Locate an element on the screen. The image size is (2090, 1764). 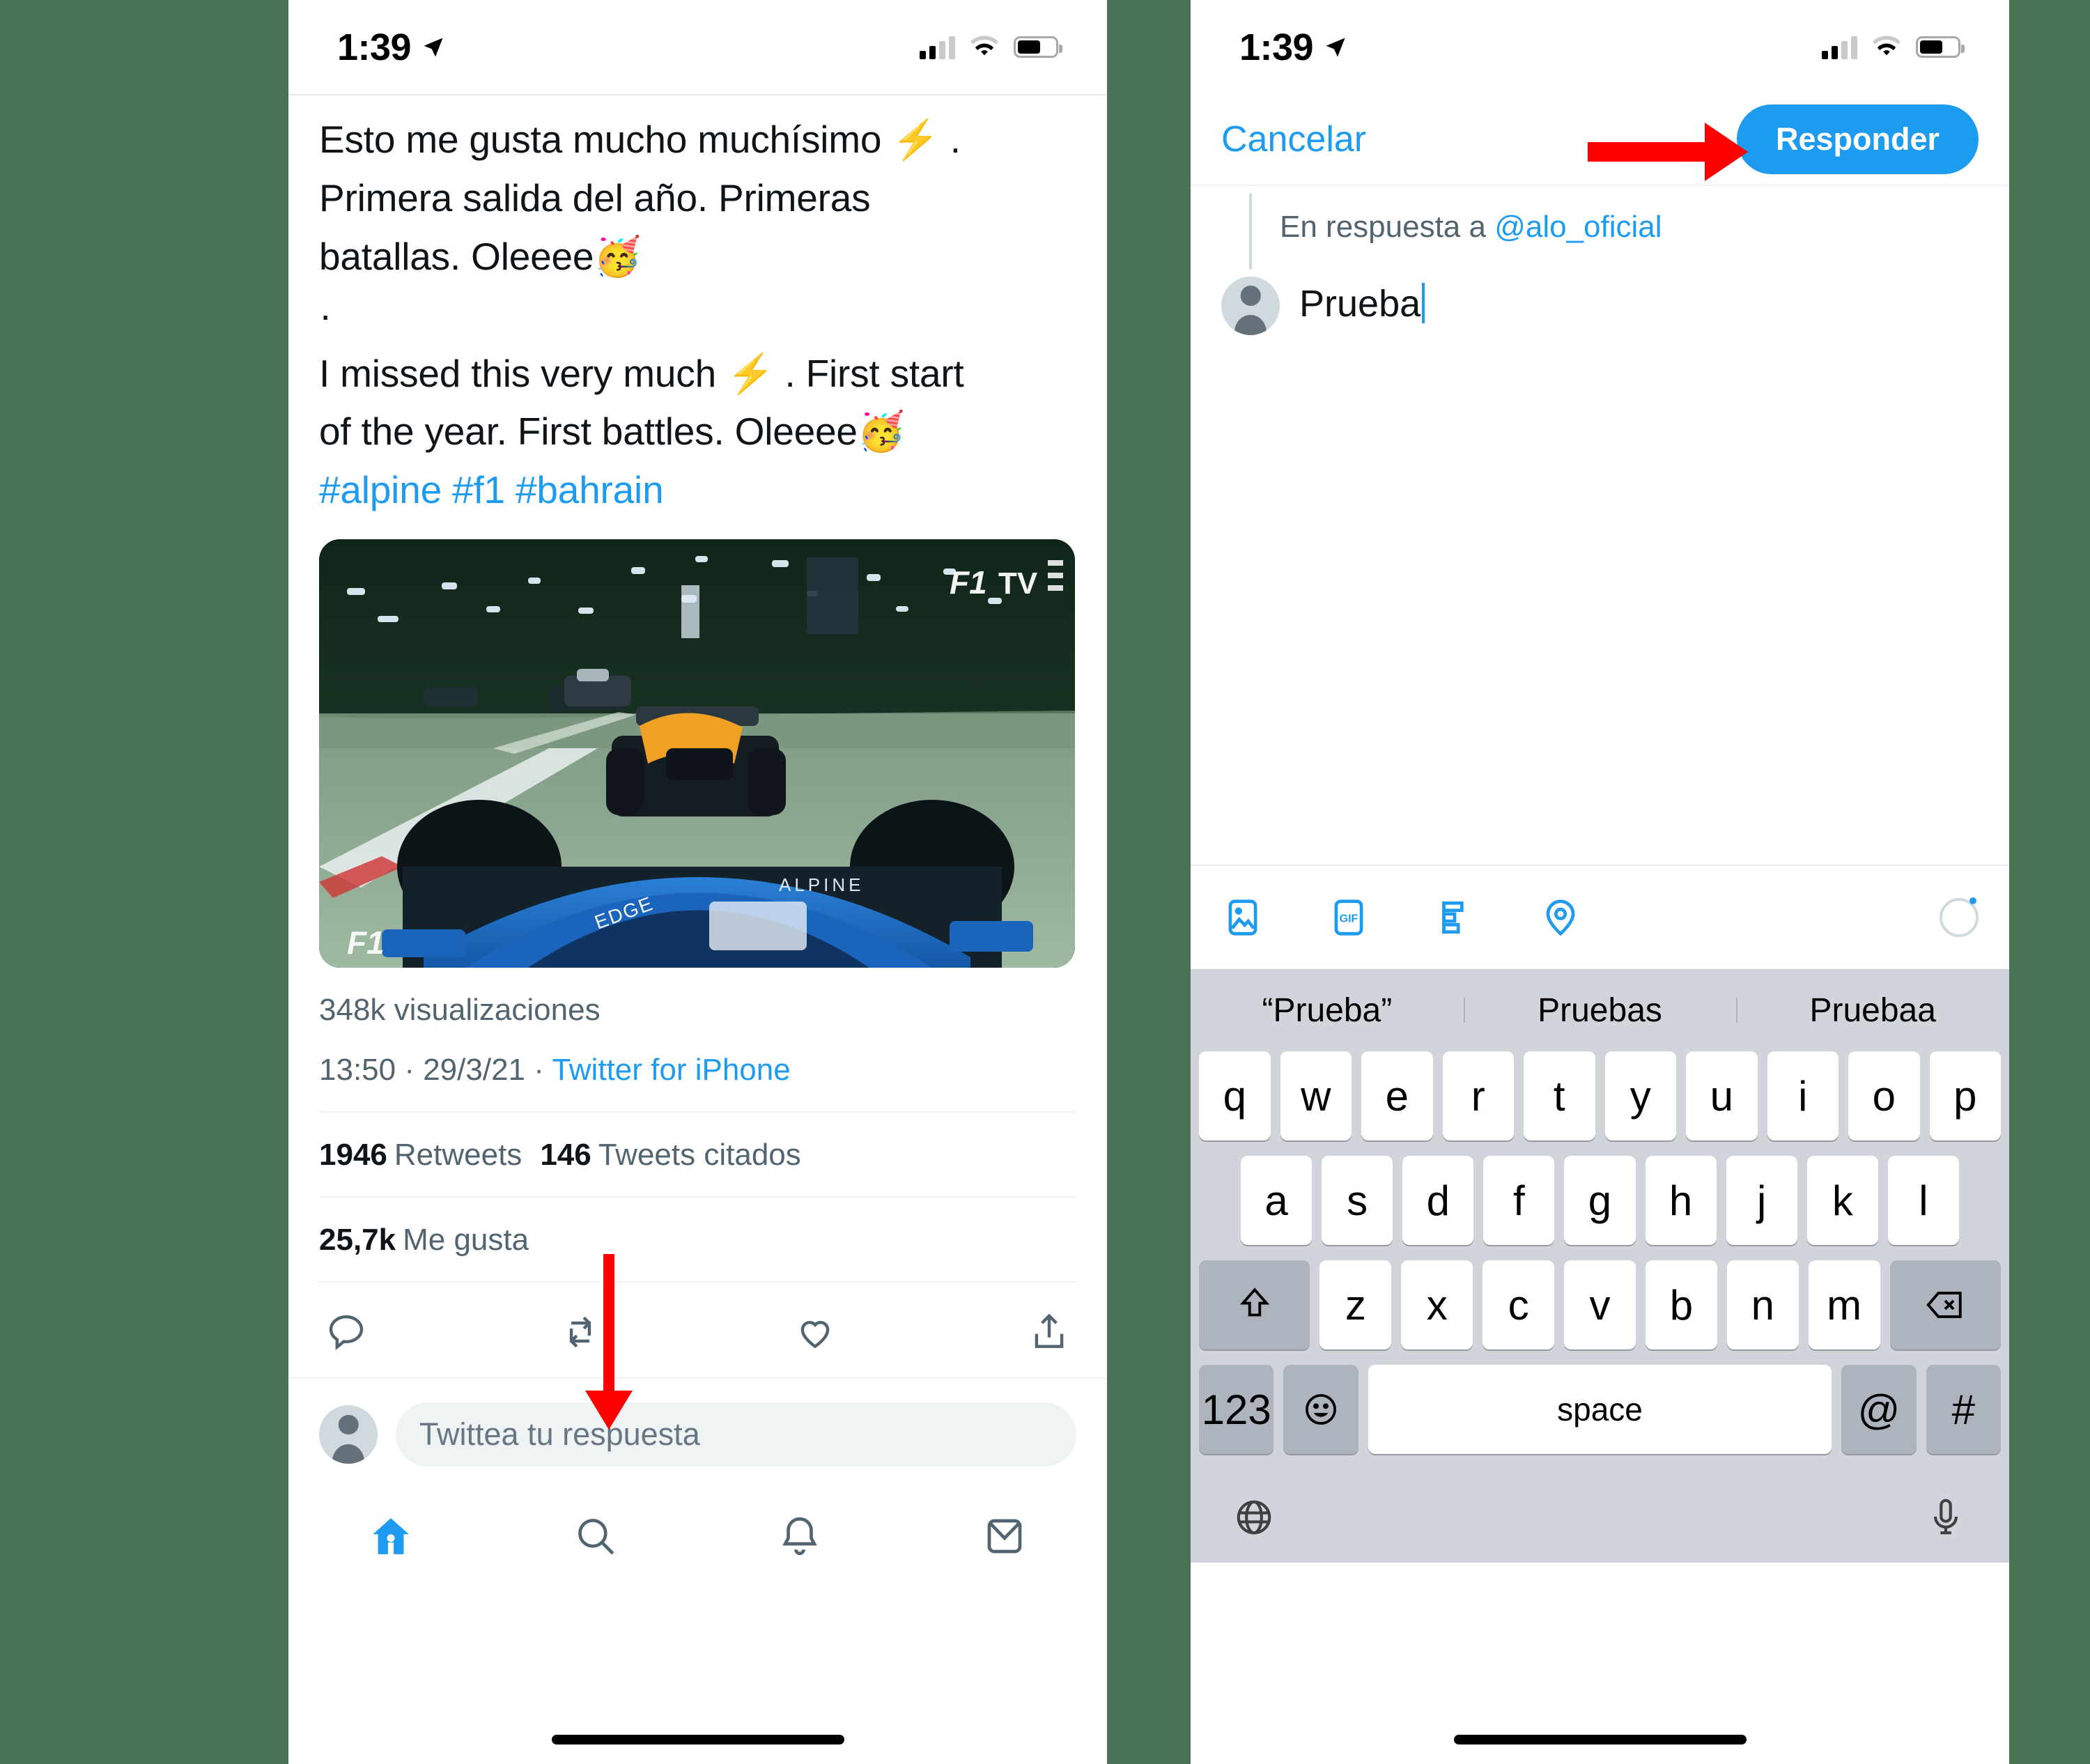
microphone-icon is located at coordinates (1945, 1517).